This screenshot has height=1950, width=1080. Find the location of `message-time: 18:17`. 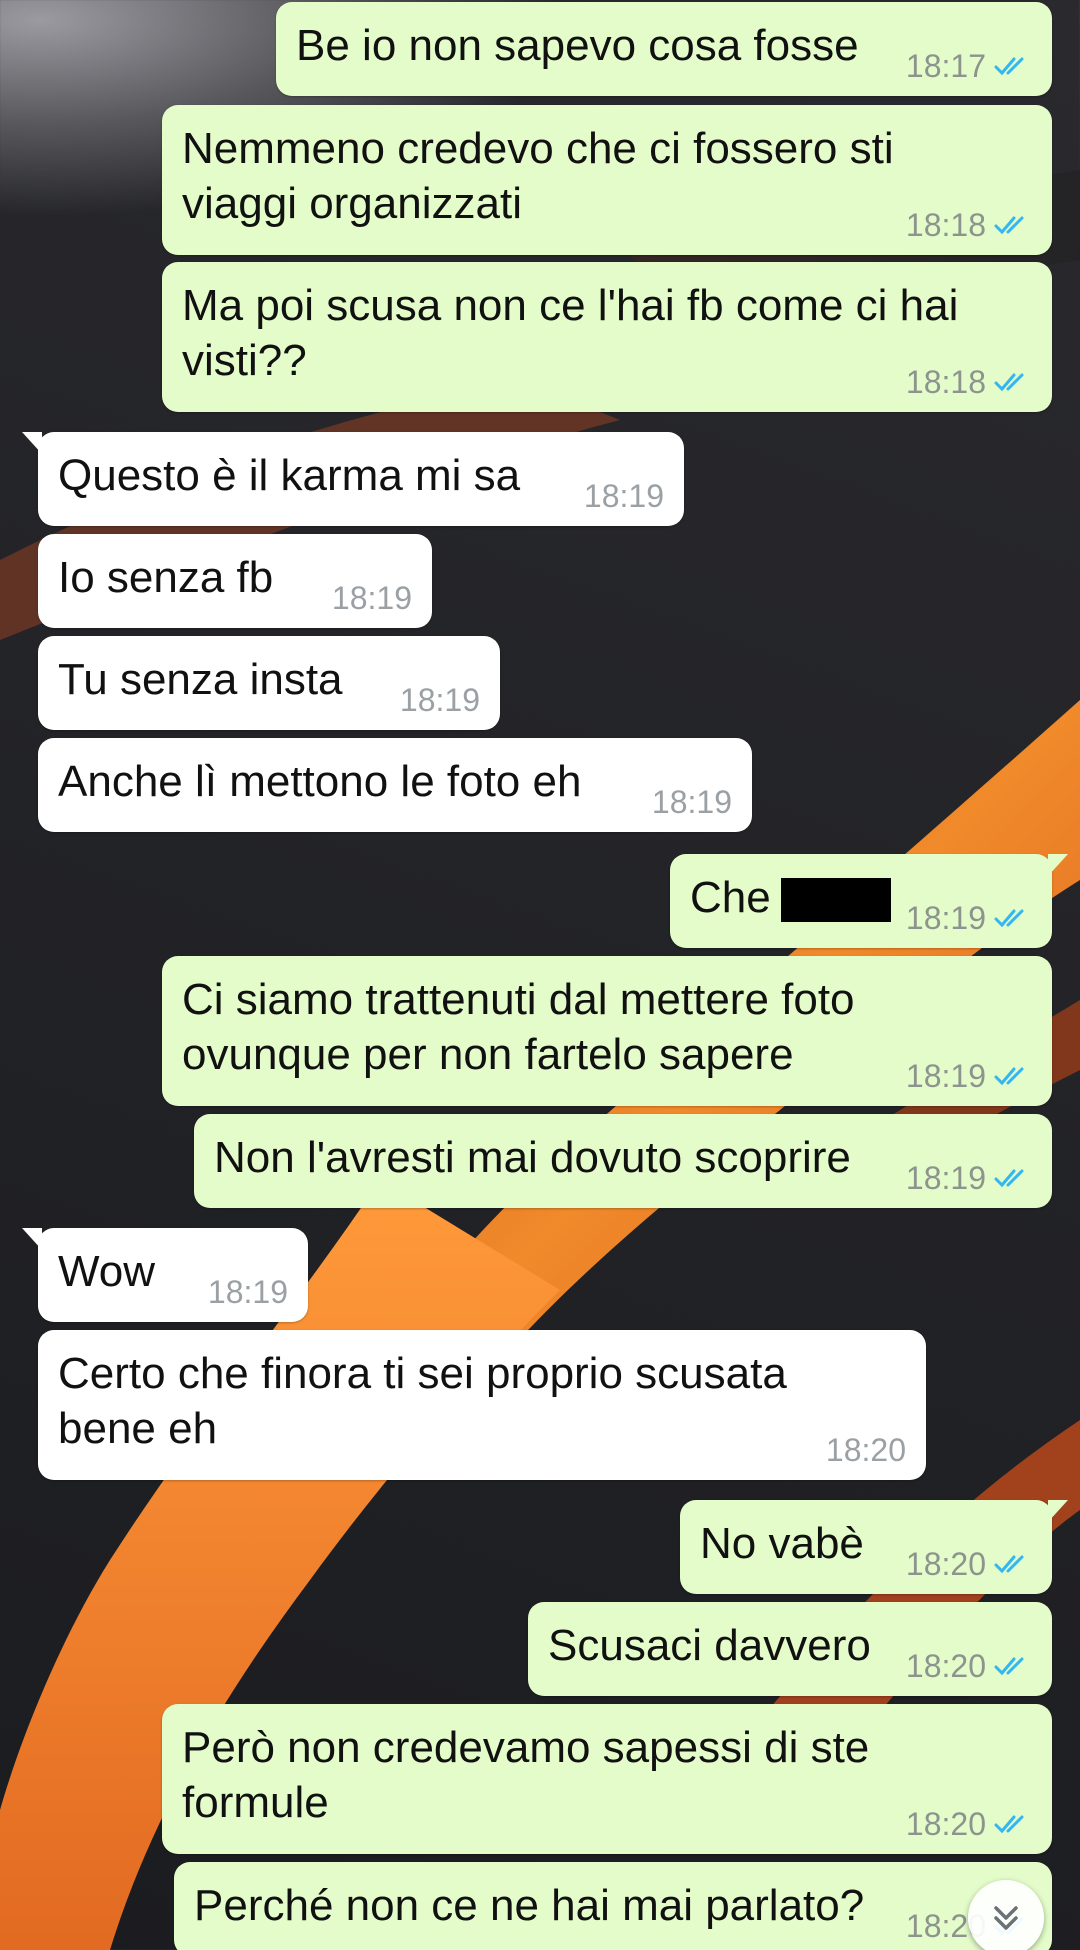

message-time: 18:17 is located at coordinates (945, 66).